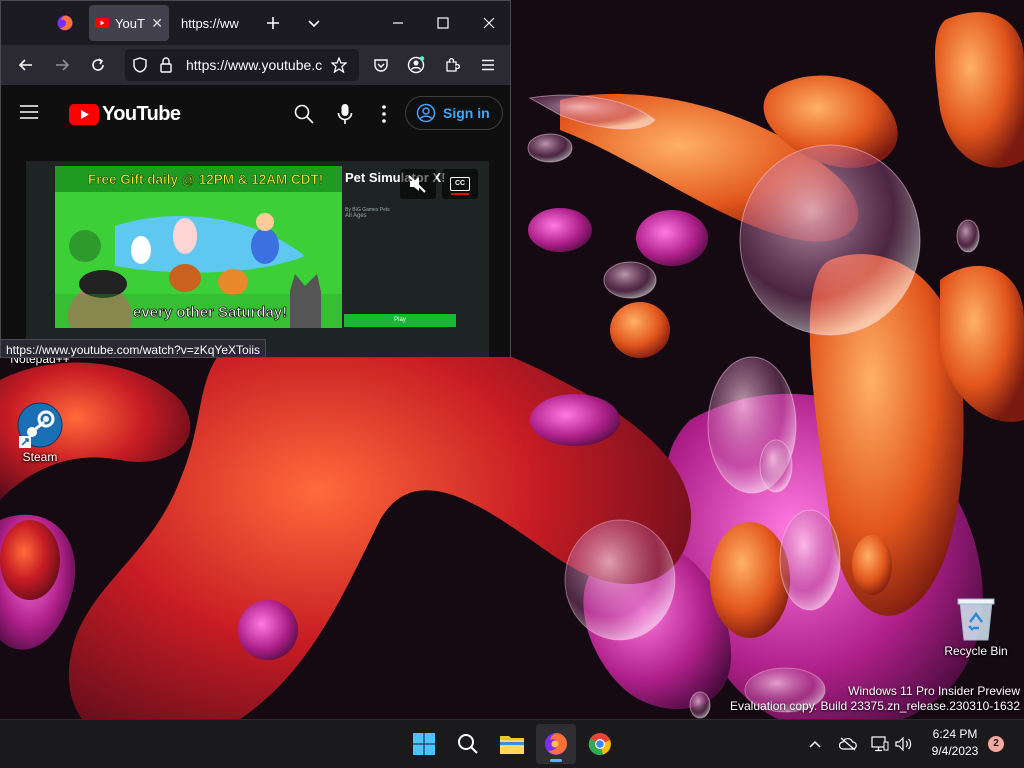 The image size is (1024, 768). I want to click on navigation-toolbar: https://www.youtube.c, so click(255, 65).